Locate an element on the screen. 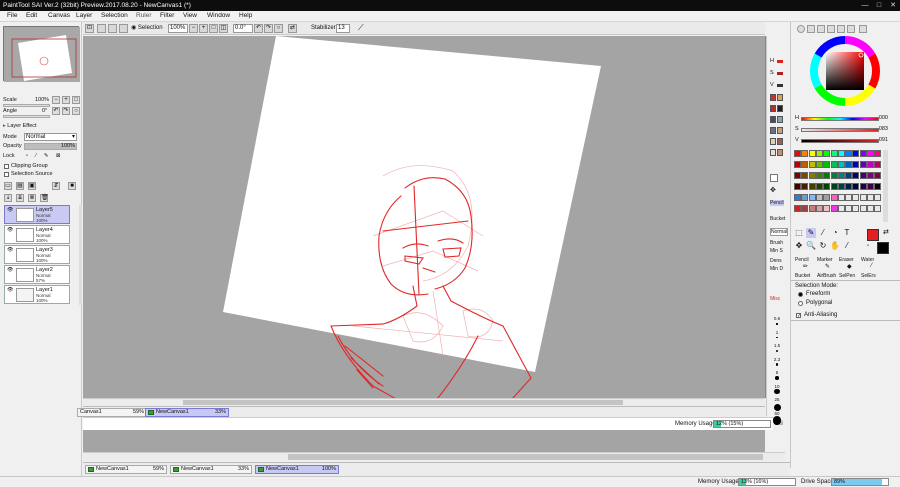 The height and width of the screenshot is (487, 900). canvas-tab: NewCanvas1 59% is located at coordinates (126, 469).